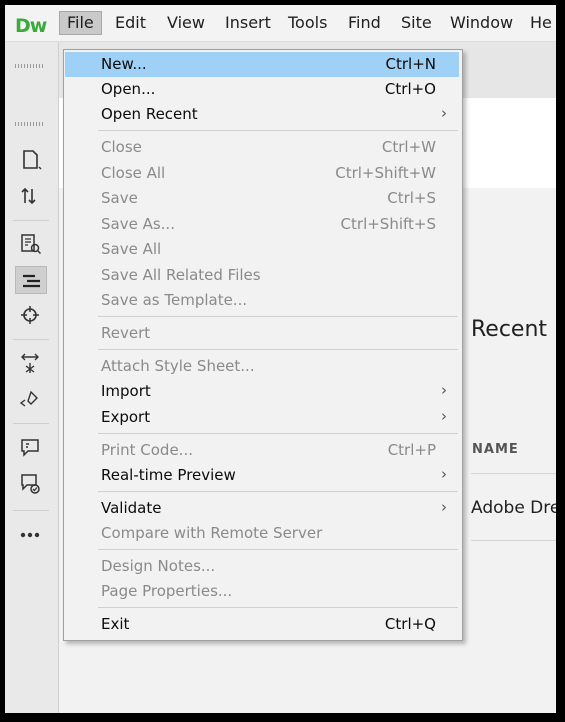  What do you see at coordinates (262, 114) in the screenshot?
I see `menu-item-open-recent: Open Recent ›` at bounding box center [262, 114].